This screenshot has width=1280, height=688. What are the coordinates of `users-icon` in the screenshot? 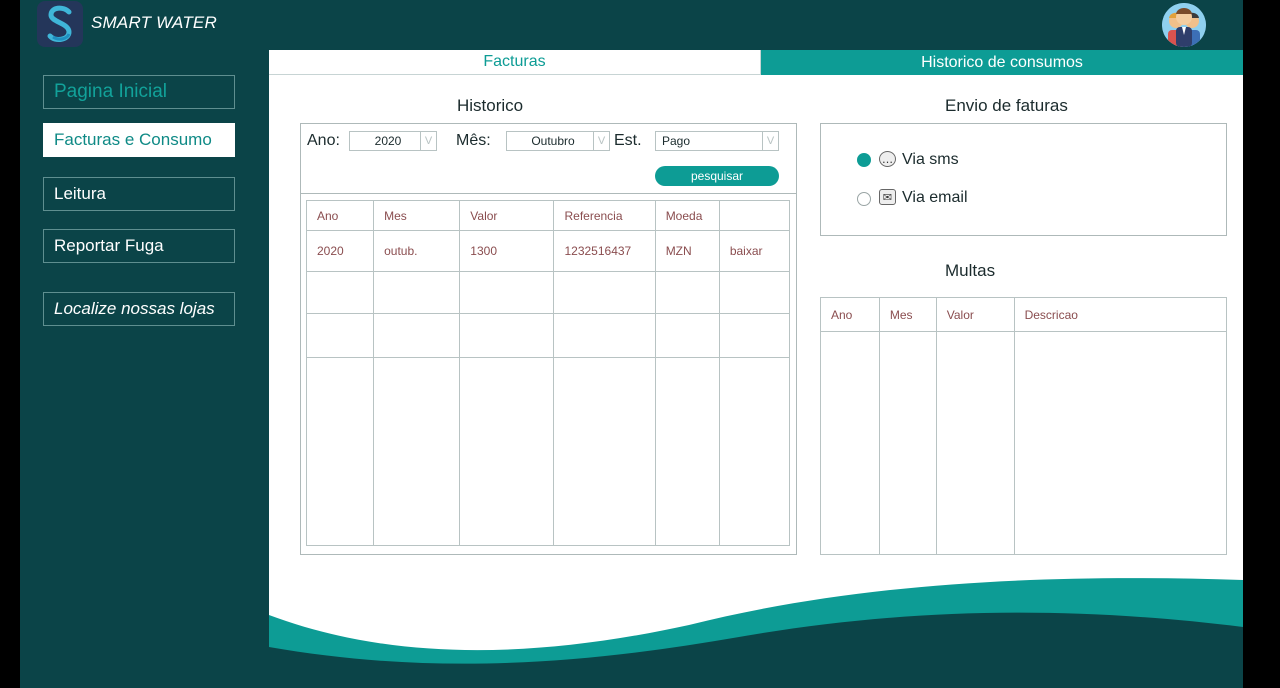 It's located at (1184, 25).